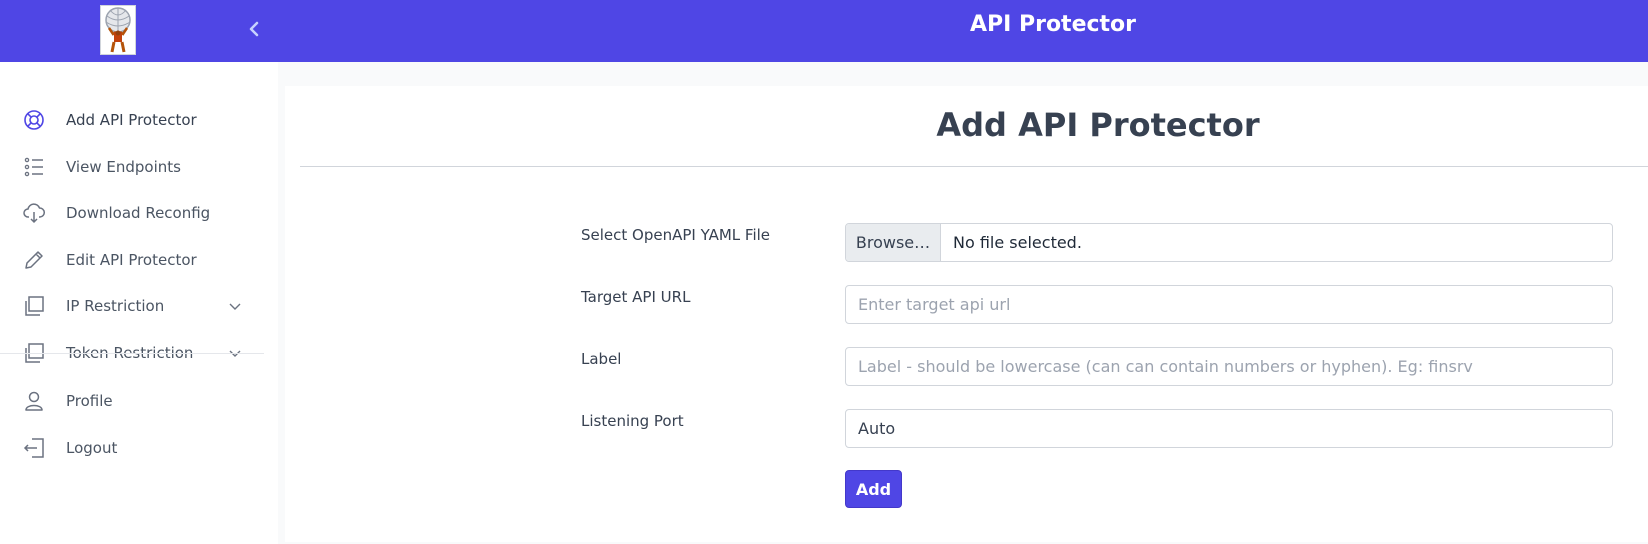  I want to click on sidebar-item-add-api-protector: Add API Protector, so click(132, 120).